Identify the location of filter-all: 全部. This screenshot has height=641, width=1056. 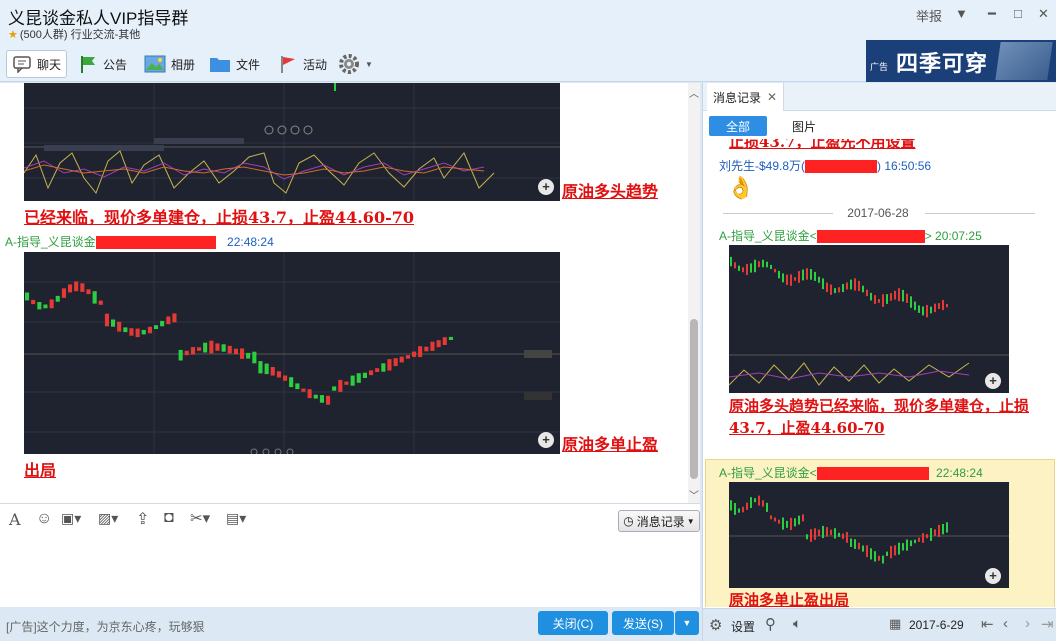
(738, 126).